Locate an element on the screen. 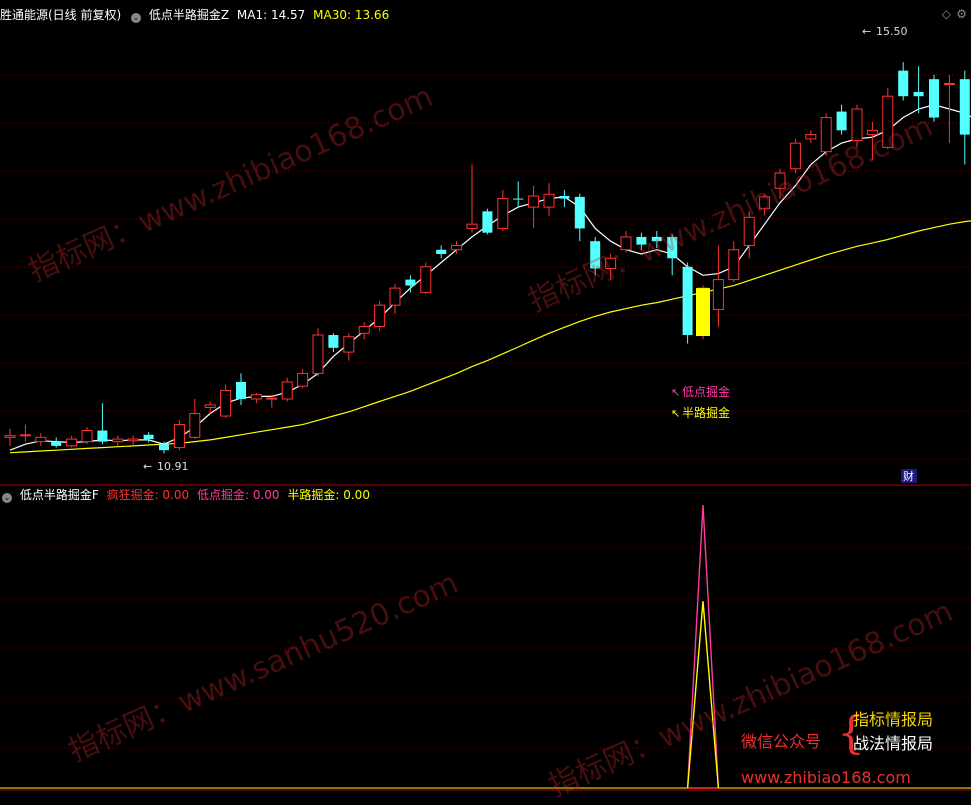  promo-right-2: 战法情报局 is located at coordinates (893, 743).